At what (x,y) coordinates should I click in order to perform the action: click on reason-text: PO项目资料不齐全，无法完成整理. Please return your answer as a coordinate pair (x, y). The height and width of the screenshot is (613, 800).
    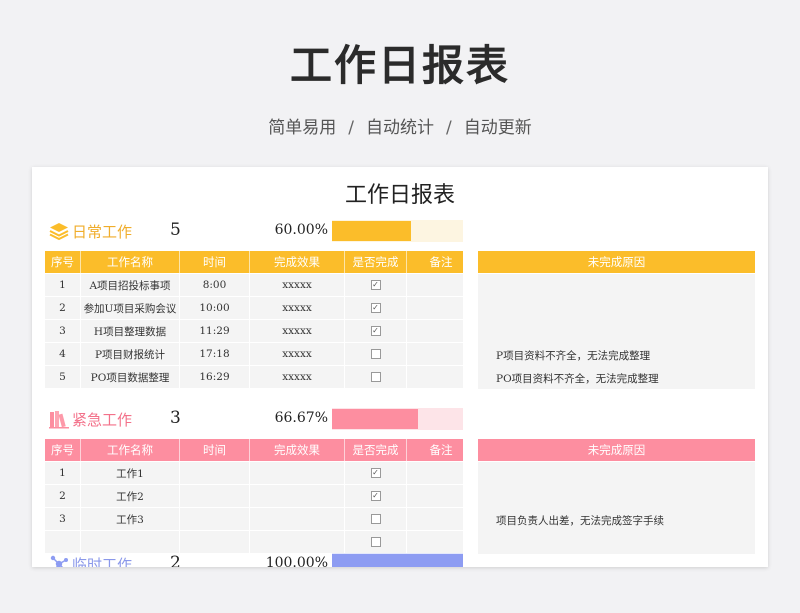
    Looking at the image, I should click on (577, 379).